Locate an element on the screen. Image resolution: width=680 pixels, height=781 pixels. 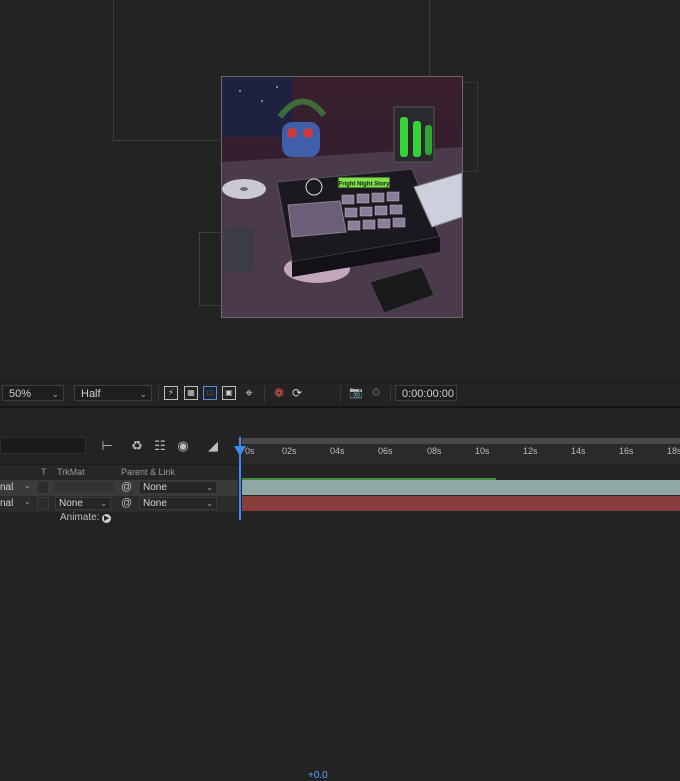
graph-editor-icon: ◢ is located at coordinates (213, 446).